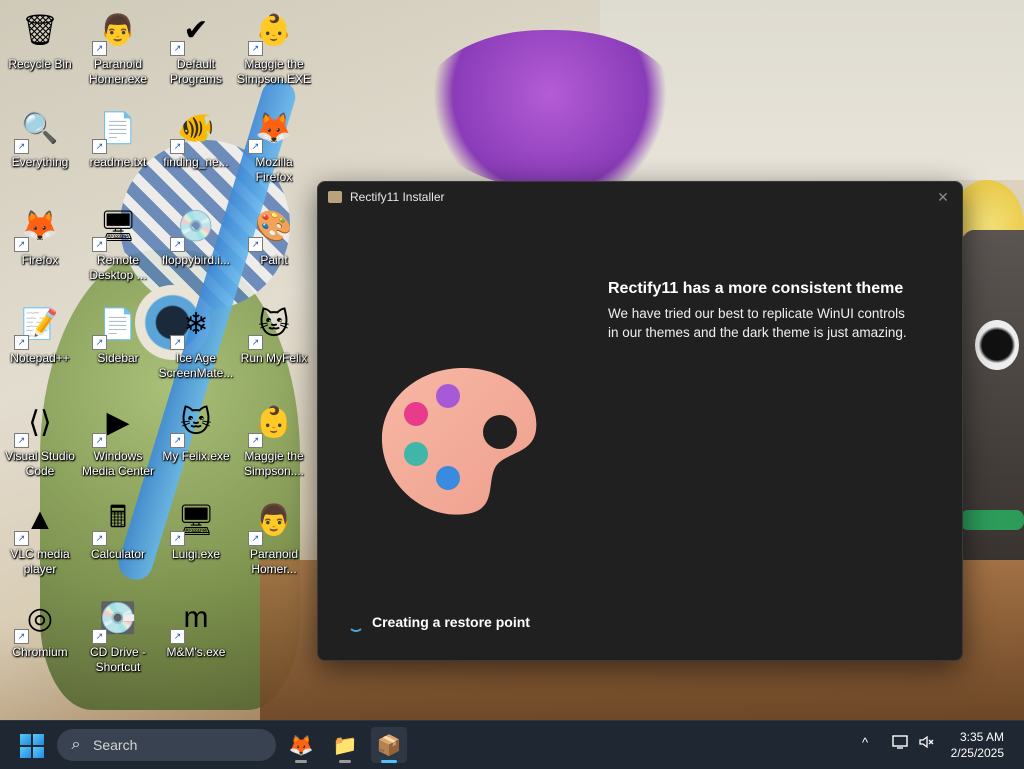 This screenshot has height=769, width=1024. What do you see at coordinates (195, 325) in the screenshot?
I see `ice-age-icon: ❄ ↗` at bounding box center [195, 325].